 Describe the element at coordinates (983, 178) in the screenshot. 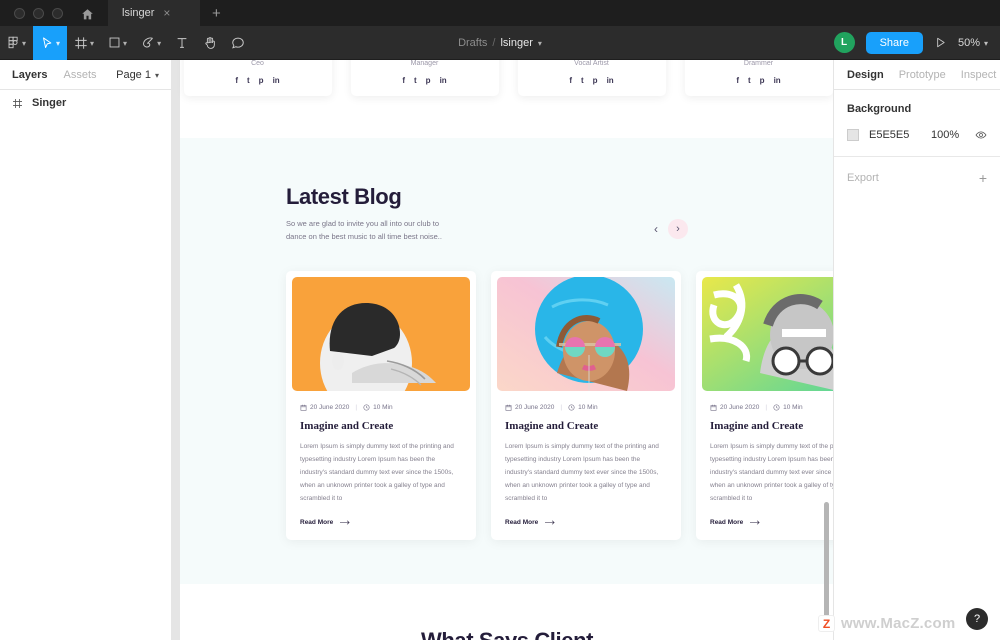

I see `add-export-button: +` at that location.